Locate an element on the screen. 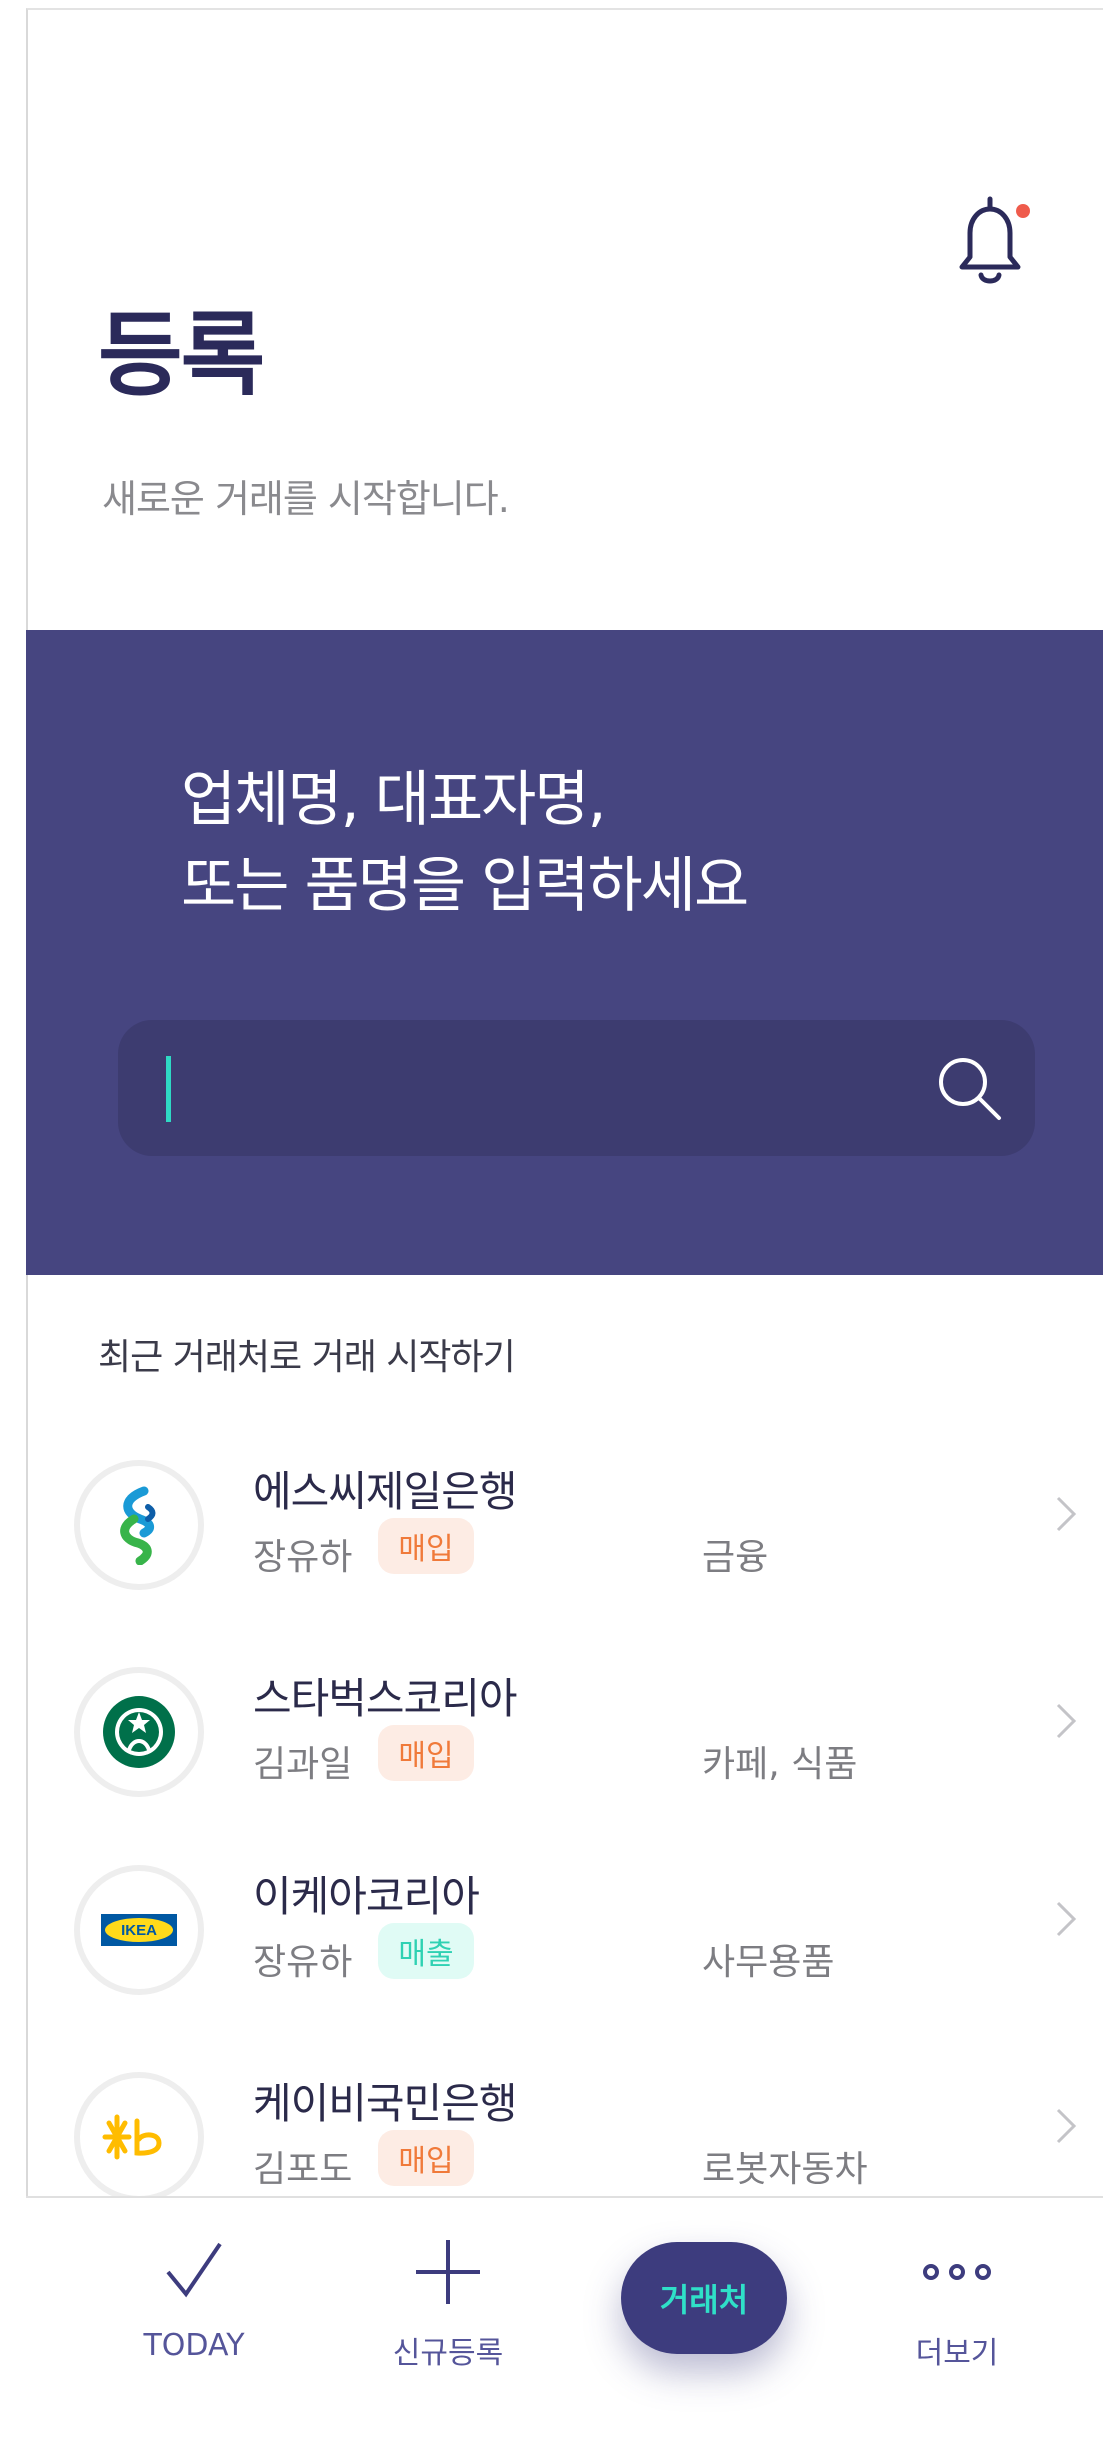 Image resolution: width=1103 pixels, height=2452 pixels. partner-category: 카페, 식품 is located at coordinates (780, 1764).